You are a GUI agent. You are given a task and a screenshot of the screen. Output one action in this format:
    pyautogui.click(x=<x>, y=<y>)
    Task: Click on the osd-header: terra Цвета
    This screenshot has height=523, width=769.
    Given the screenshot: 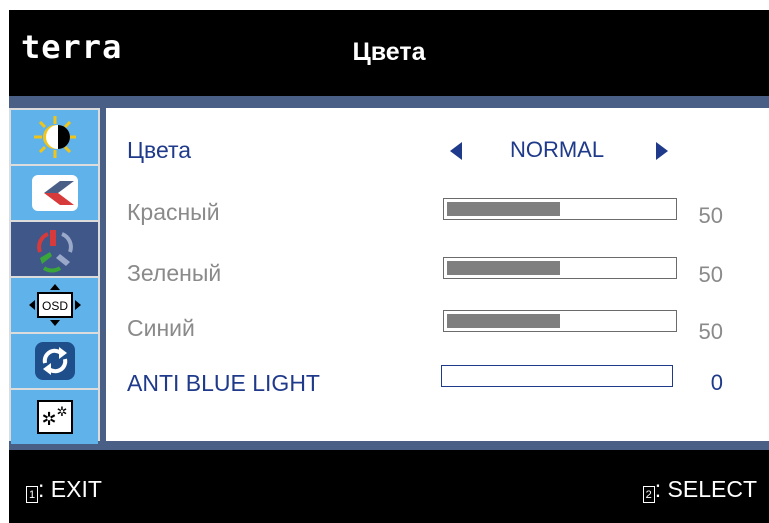 What is the action you would take?
    pyautogui.click(x=389, y=49)
    